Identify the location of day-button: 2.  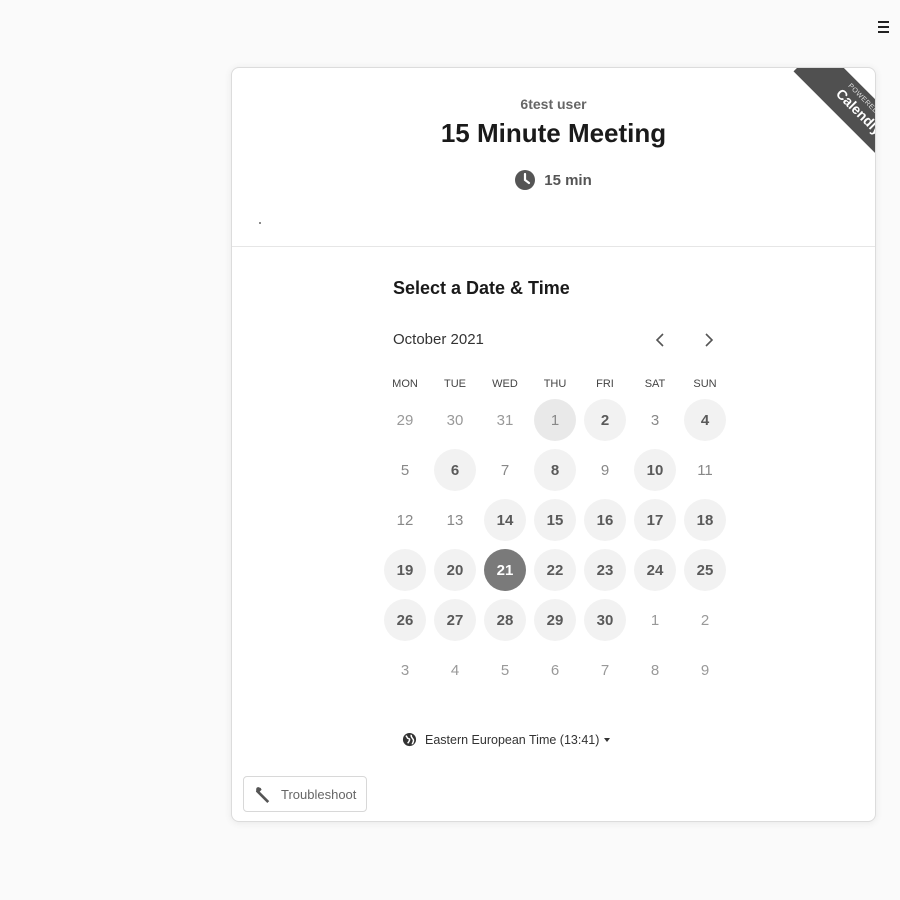
(605, 420).